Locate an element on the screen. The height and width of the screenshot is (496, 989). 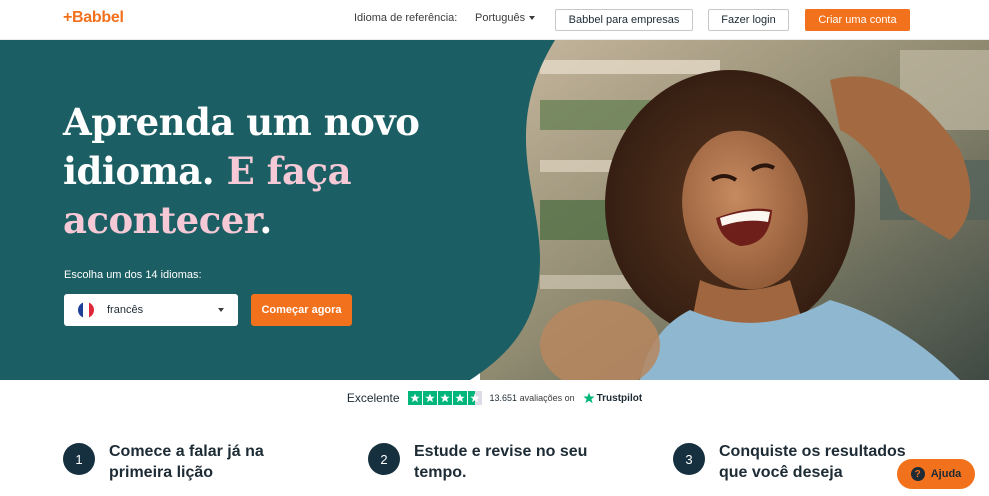
rating-word: Excelente is located at coordinates (373, 398).